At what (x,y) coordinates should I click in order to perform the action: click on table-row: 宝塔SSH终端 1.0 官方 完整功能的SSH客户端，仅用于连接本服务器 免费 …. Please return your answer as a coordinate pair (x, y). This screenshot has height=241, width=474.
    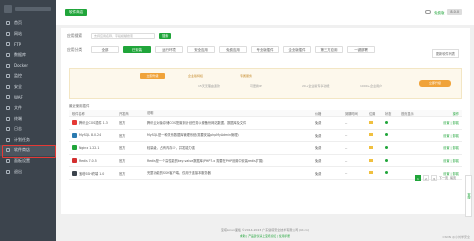
    Looking at the image, I should click on (265, 173).